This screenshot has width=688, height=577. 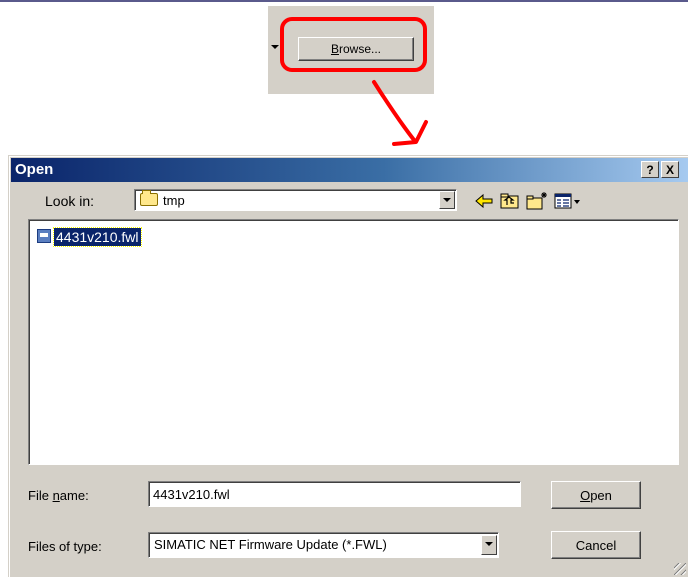 What do you see at coordinates (270, 544) in the screenshot?
I see `files-of-type-value: SIMATIC NET Firmware Update (*.FWL)` at bounding box center [270, 544].